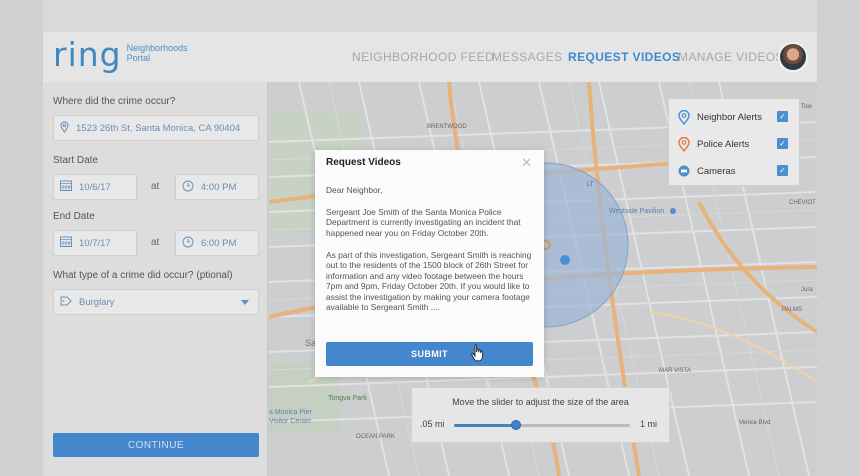  Describe the element at coordinates (363, 162) in the screenshot. I see `dialog-title: Request Videos` at that location.